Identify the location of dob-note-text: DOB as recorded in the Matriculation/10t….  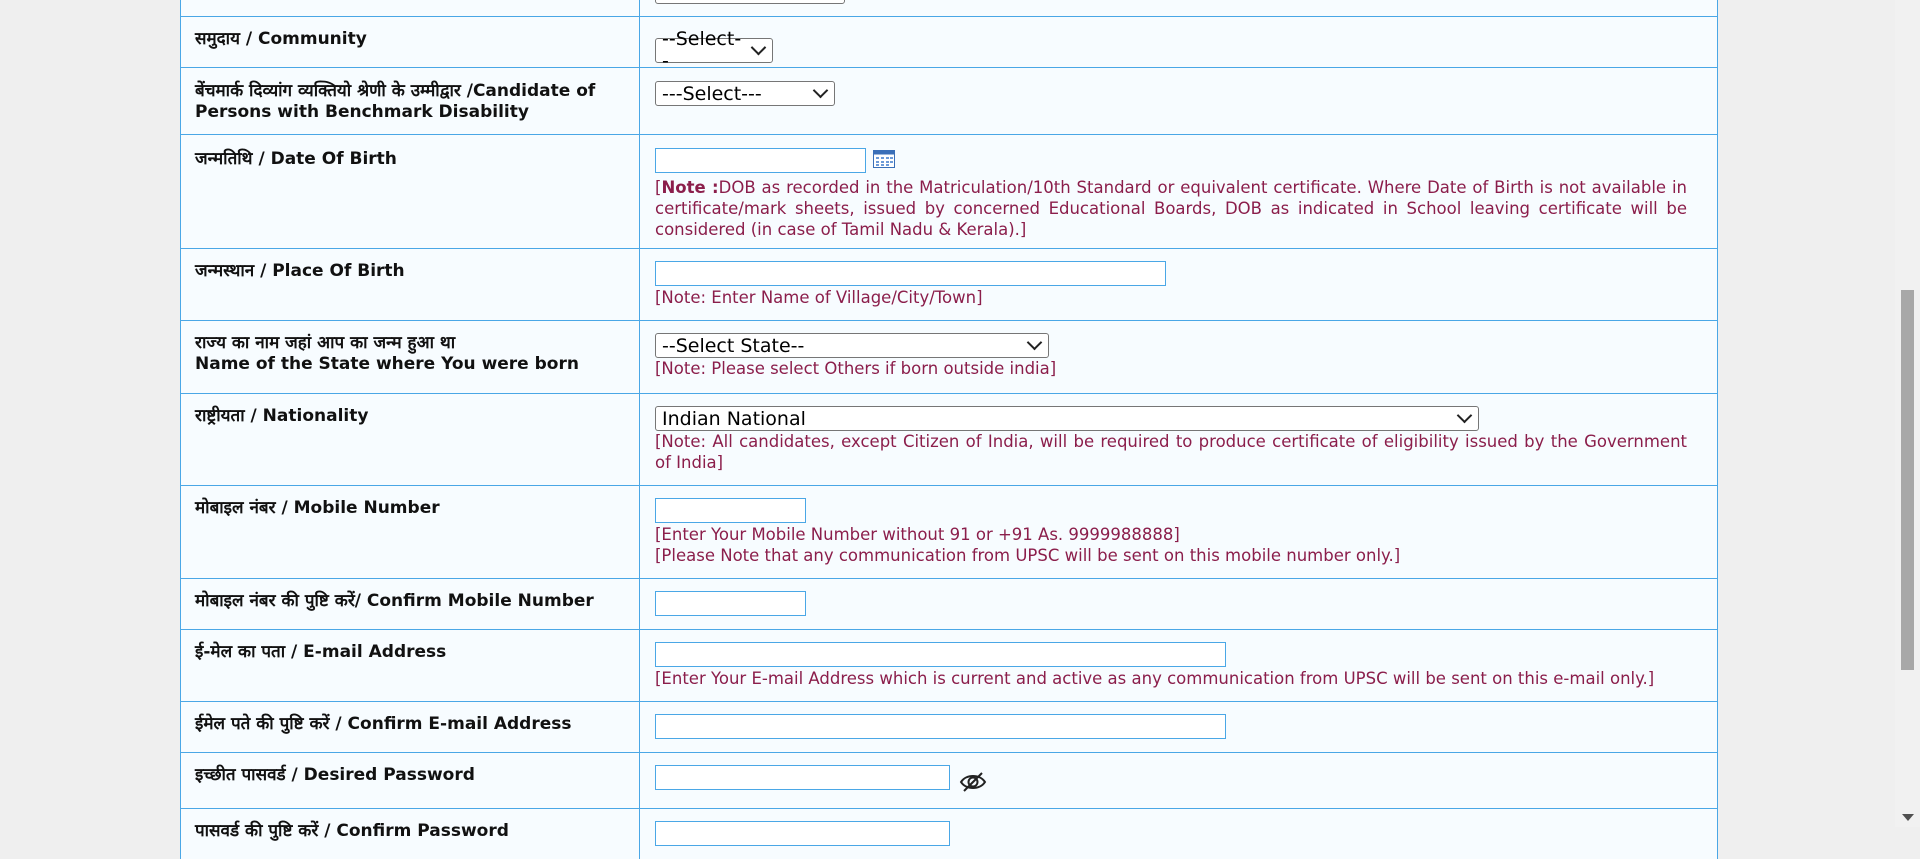
(1171, 208).